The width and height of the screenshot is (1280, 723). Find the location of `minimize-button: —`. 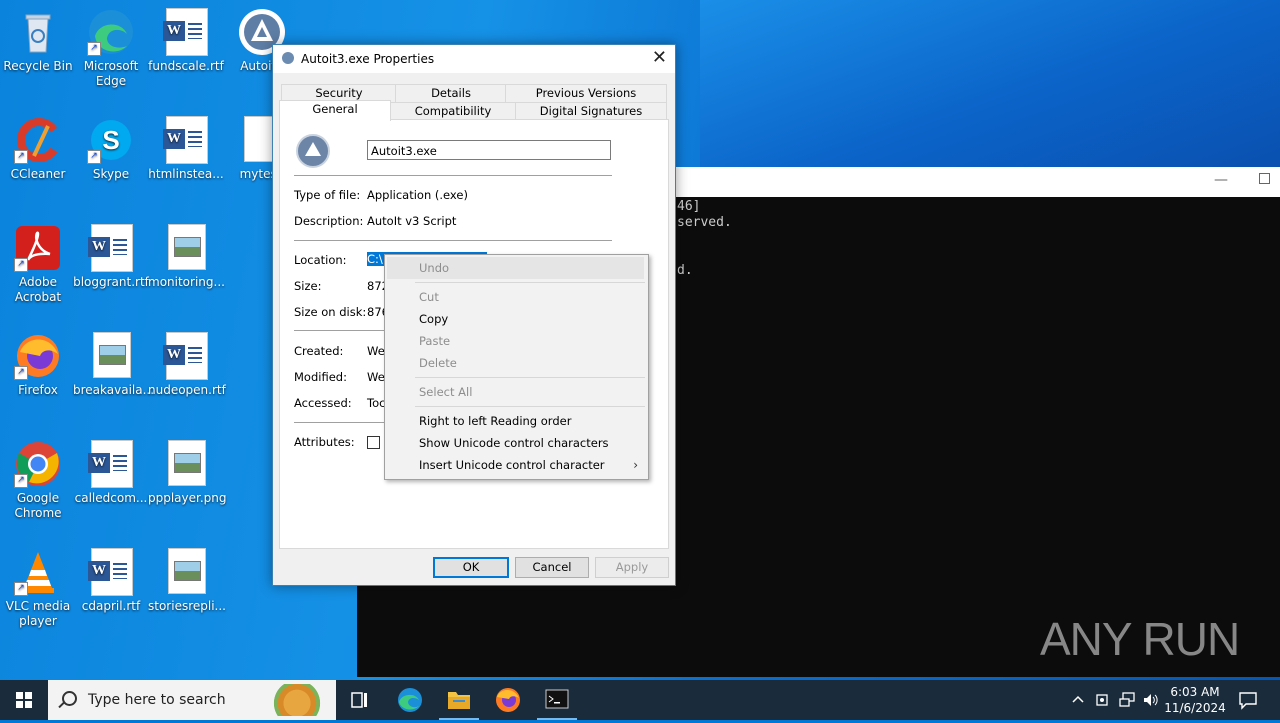

minimize-button: — is located at coordinates (1221, 180).